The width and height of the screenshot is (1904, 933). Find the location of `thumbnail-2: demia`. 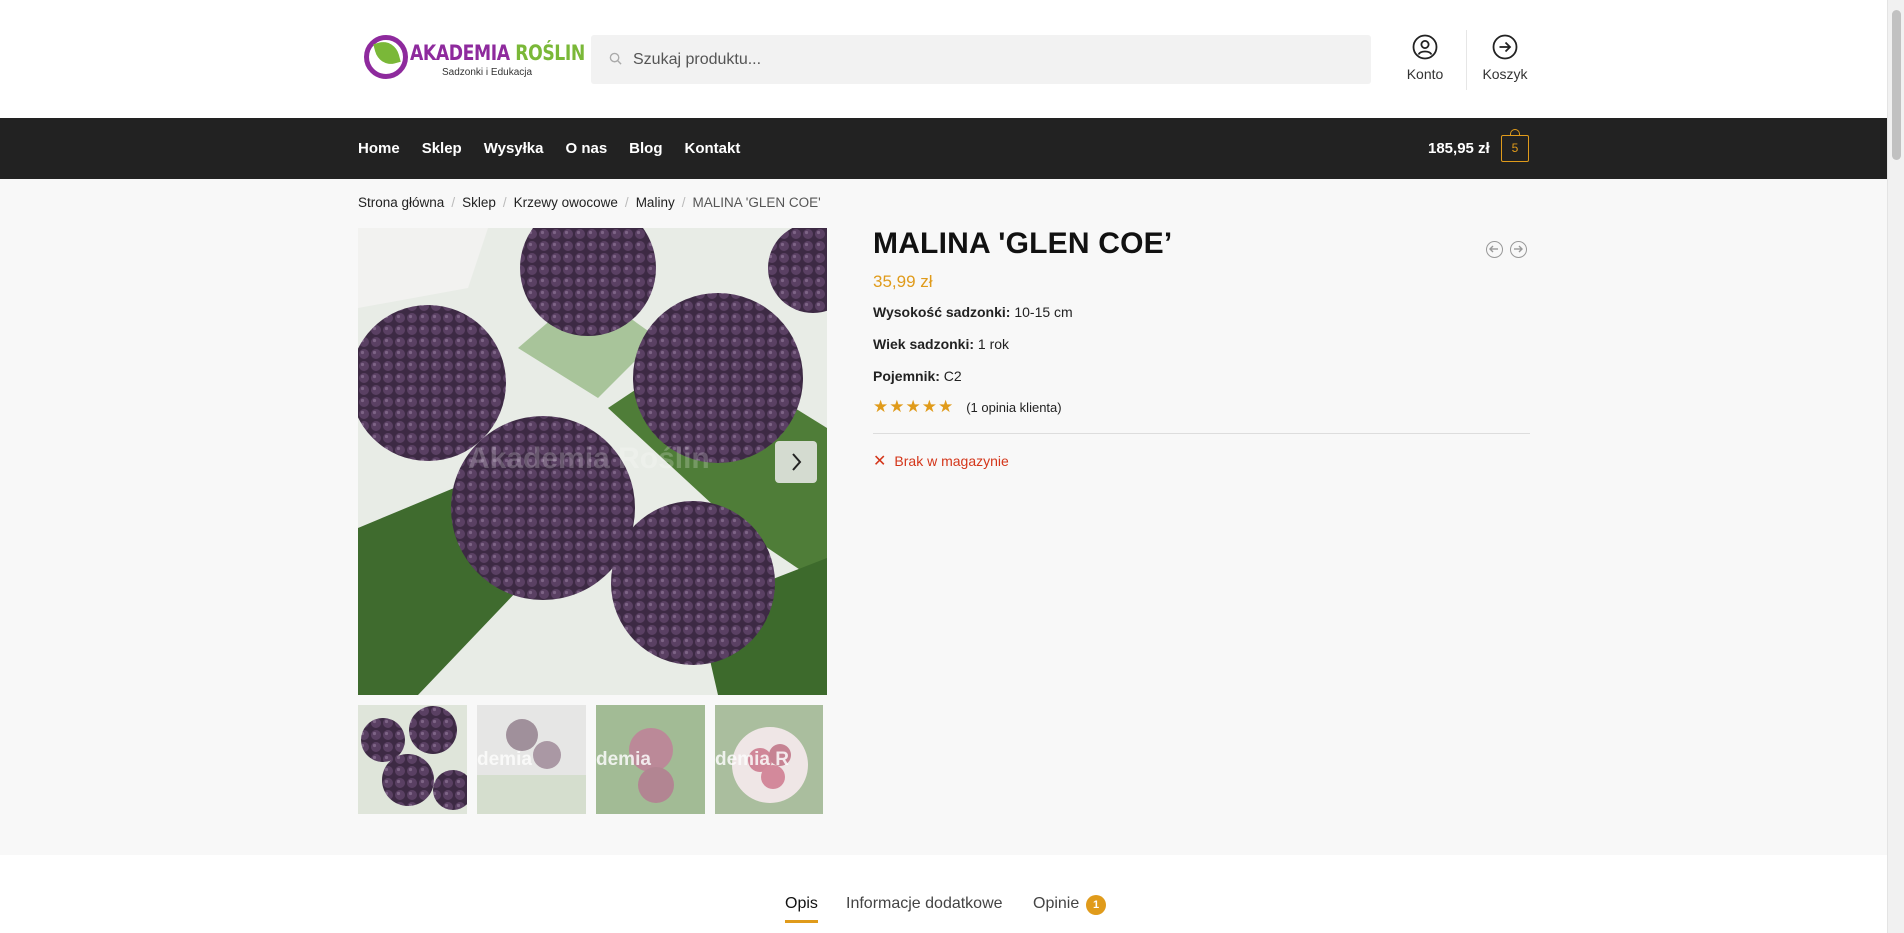

thumbnail-2: demia is located at coordinates (531, 759).